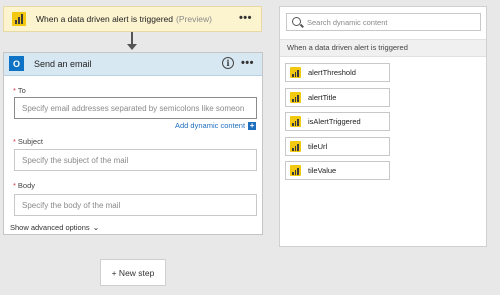 Image resolution: width=500 pixels, height=295 pixels. I want to click on search-placeholder: Search dynamic content, so click(347, 22).